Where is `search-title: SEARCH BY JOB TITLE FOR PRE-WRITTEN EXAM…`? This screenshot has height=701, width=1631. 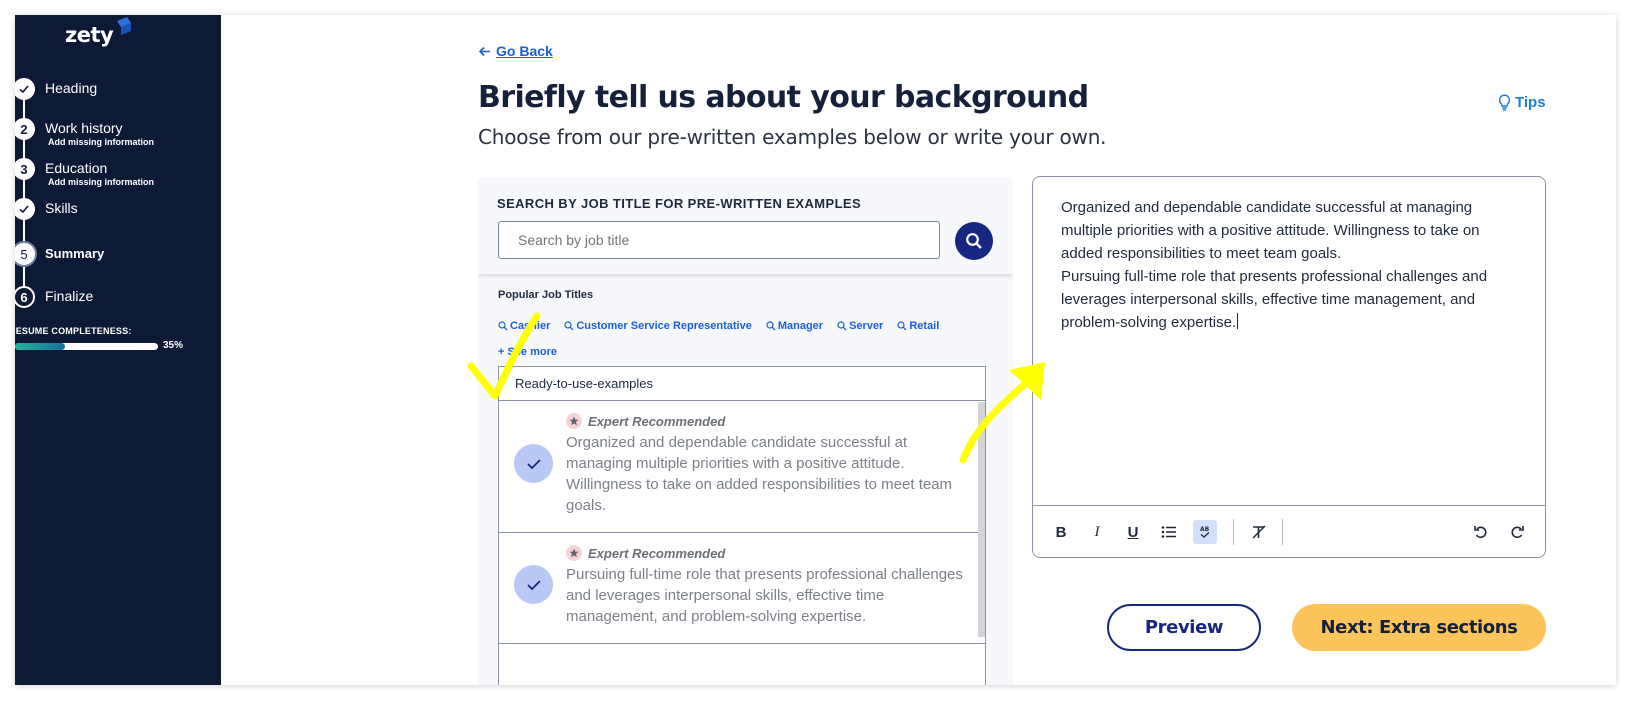 search-title: SEARCH BY JOB TITLE FOR PRE-WRITTEN EXAM… is located at coordinates (679, 203).